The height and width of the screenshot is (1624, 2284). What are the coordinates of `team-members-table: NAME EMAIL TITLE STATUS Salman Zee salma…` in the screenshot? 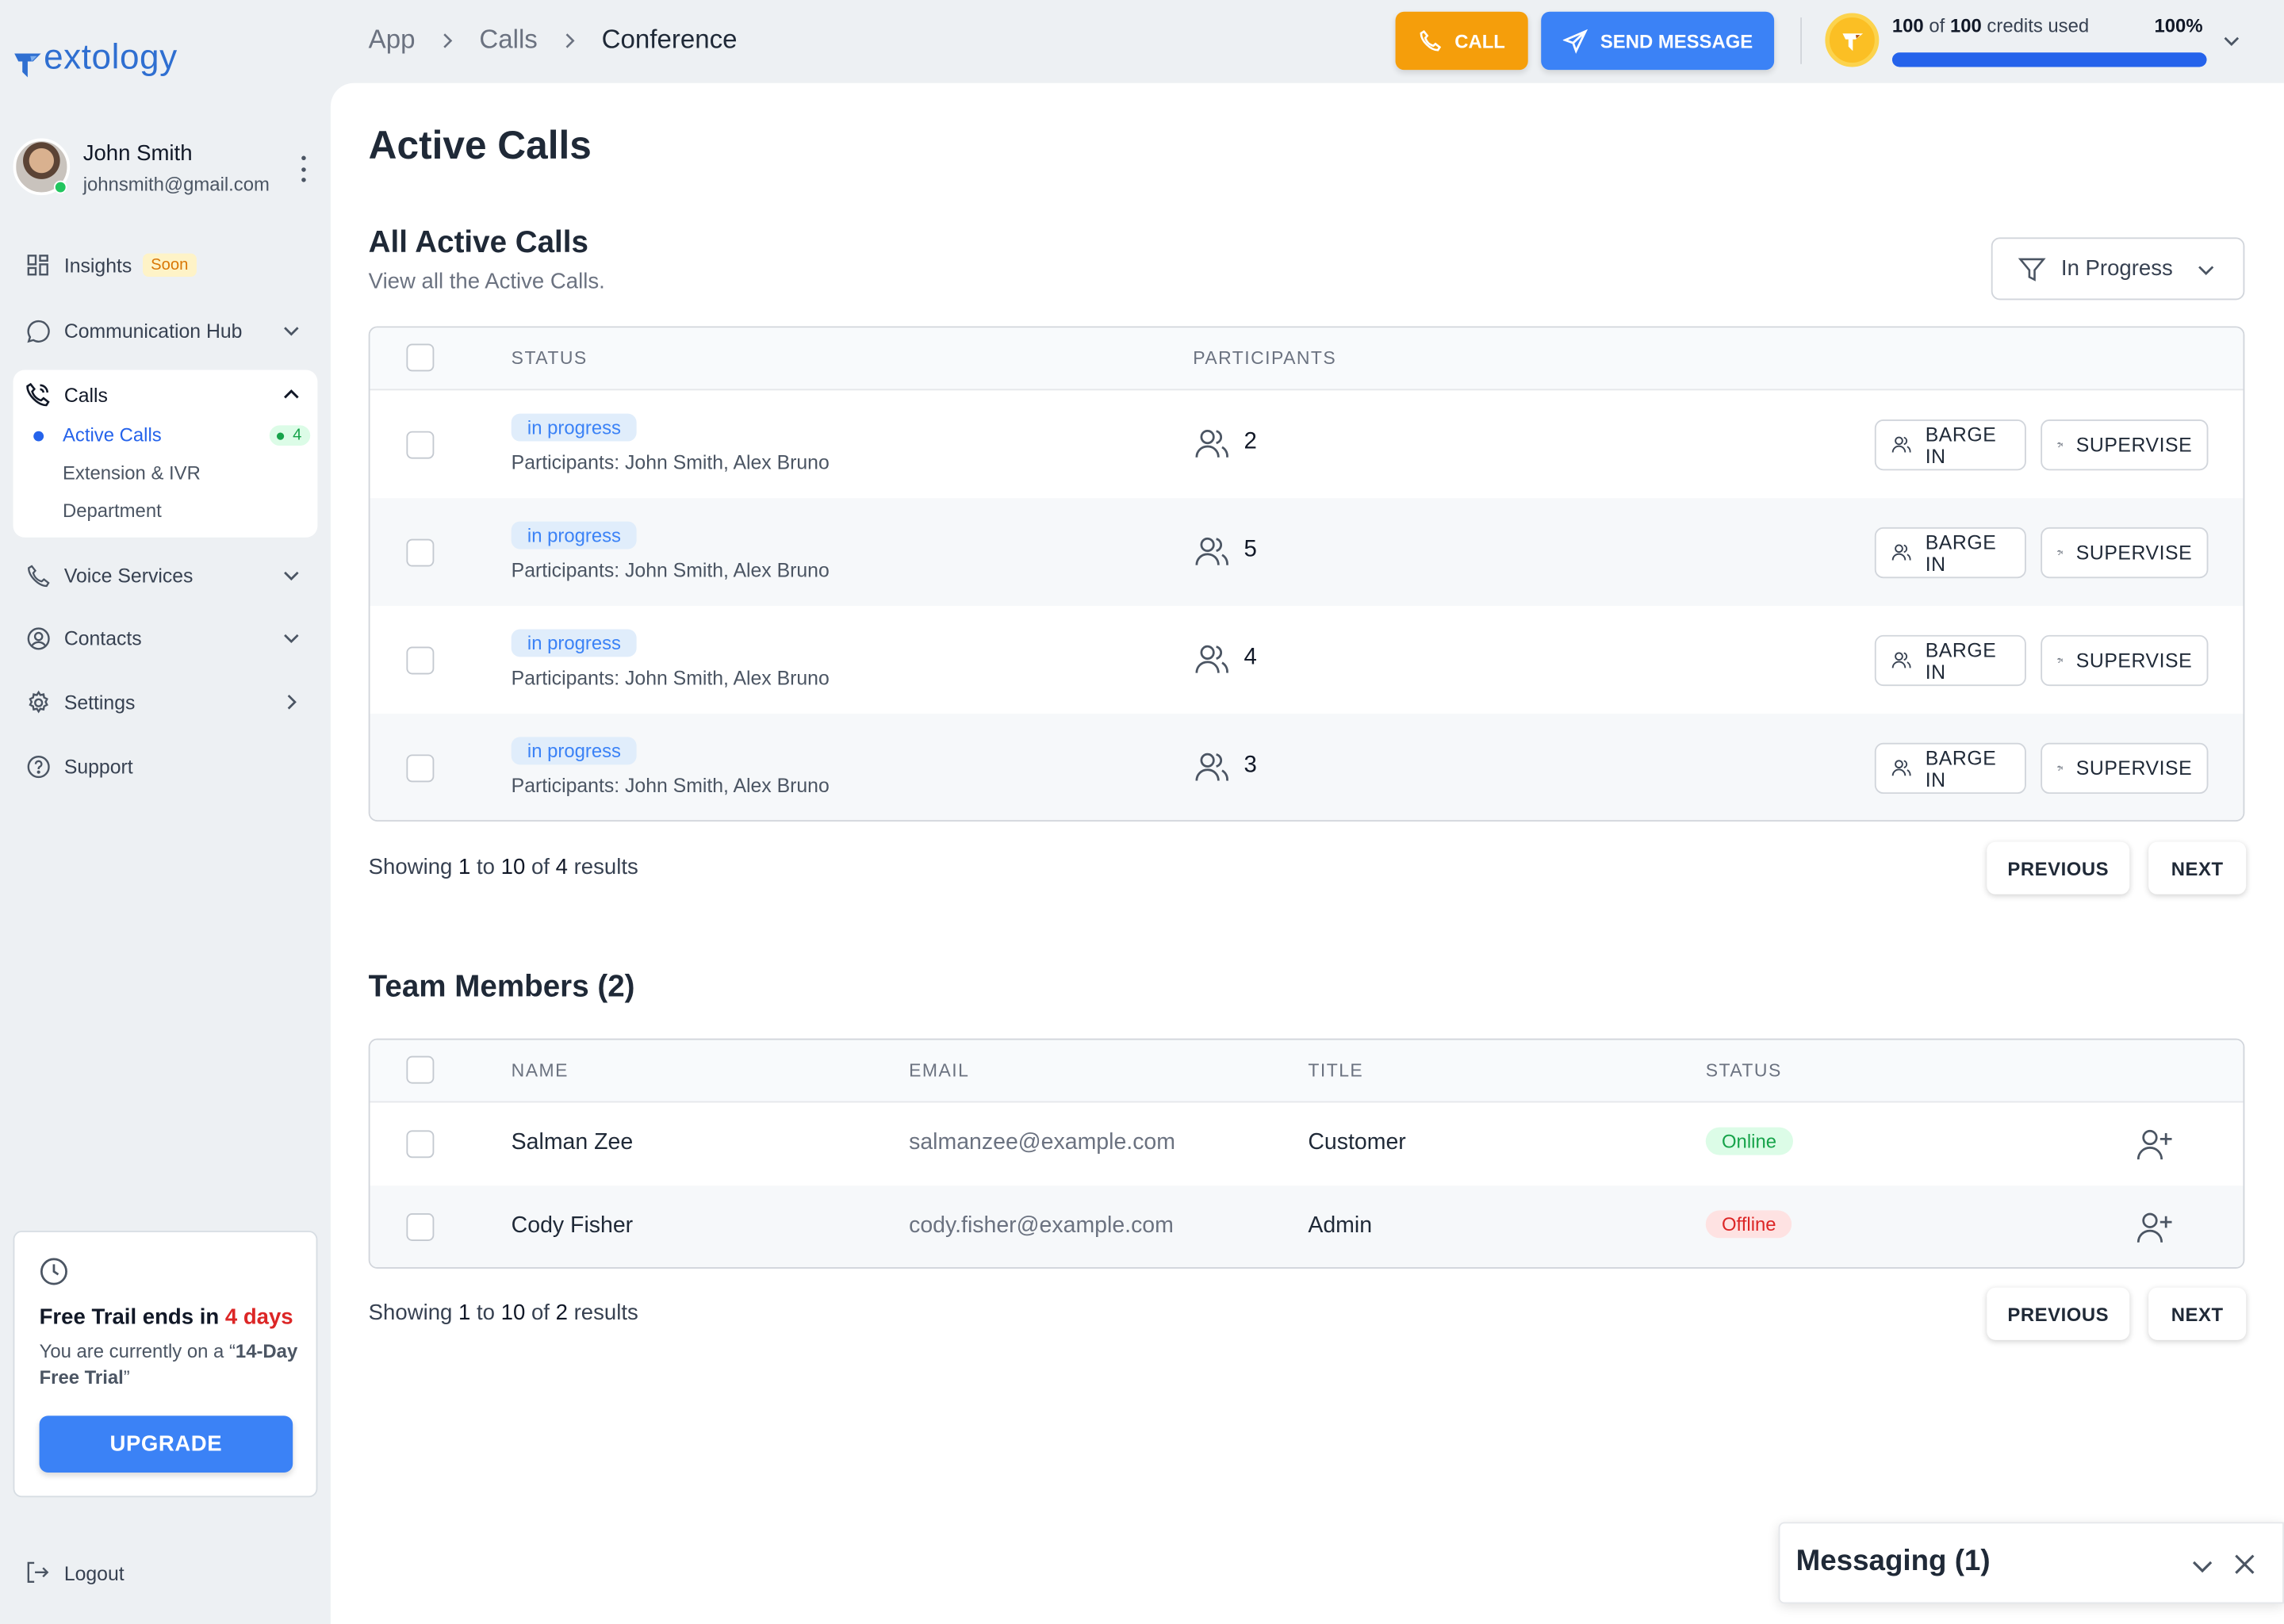 It's located at (1306, 1153).